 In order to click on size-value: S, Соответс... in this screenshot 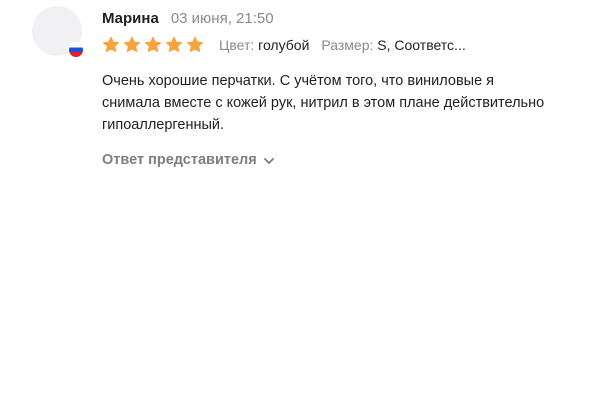, I will do `click(421, 45)`.